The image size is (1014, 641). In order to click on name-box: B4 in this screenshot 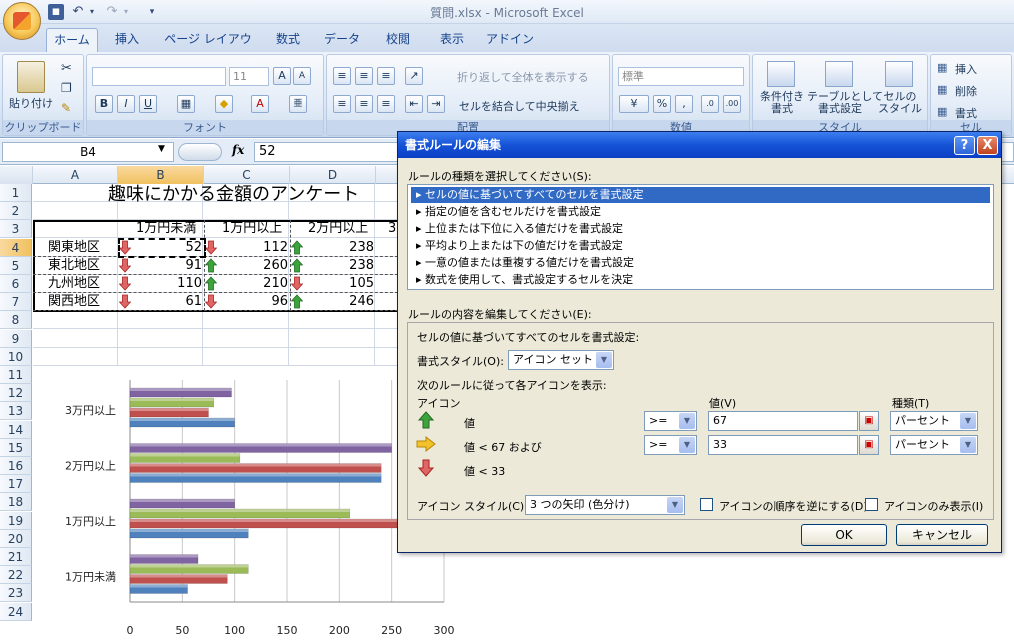, I will do `click(88, 152)`.